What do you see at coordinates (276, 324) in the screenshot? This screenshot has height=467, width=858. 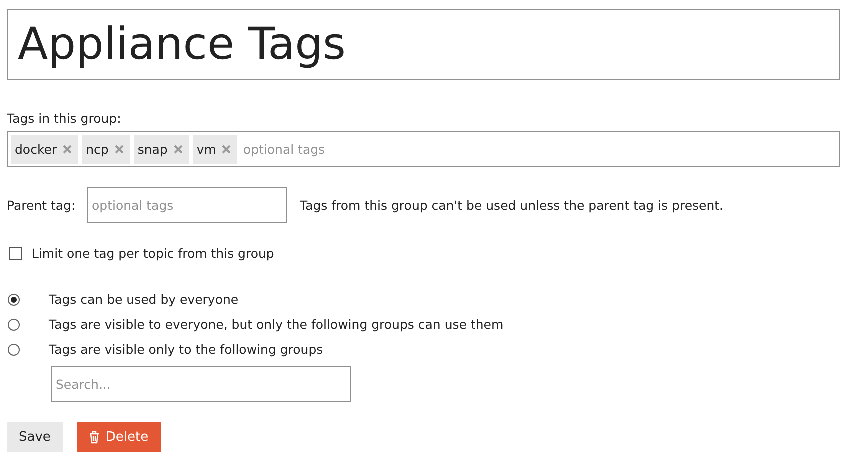 I see `radio-label: Tags are visible to everyone, but only the following groups can use them` at bounding box center [276, 324].